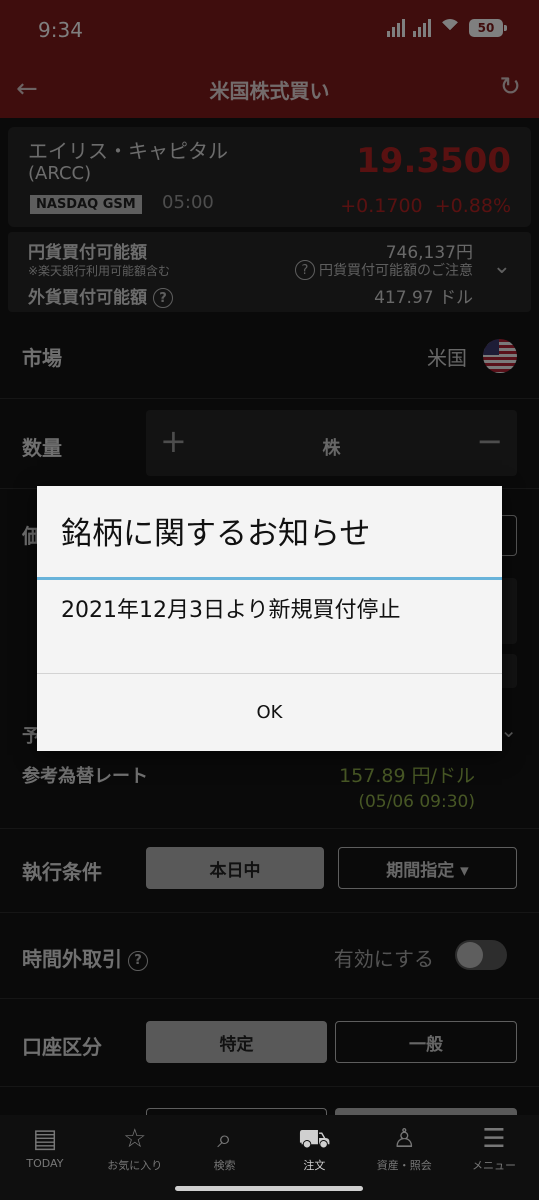 The height and width of the screenshot is (1200, 539). What do you see at coordinates (314, 1139) in the screenshot?
I see `cart-icon: ⛟` at bounding box center [314, 1139].